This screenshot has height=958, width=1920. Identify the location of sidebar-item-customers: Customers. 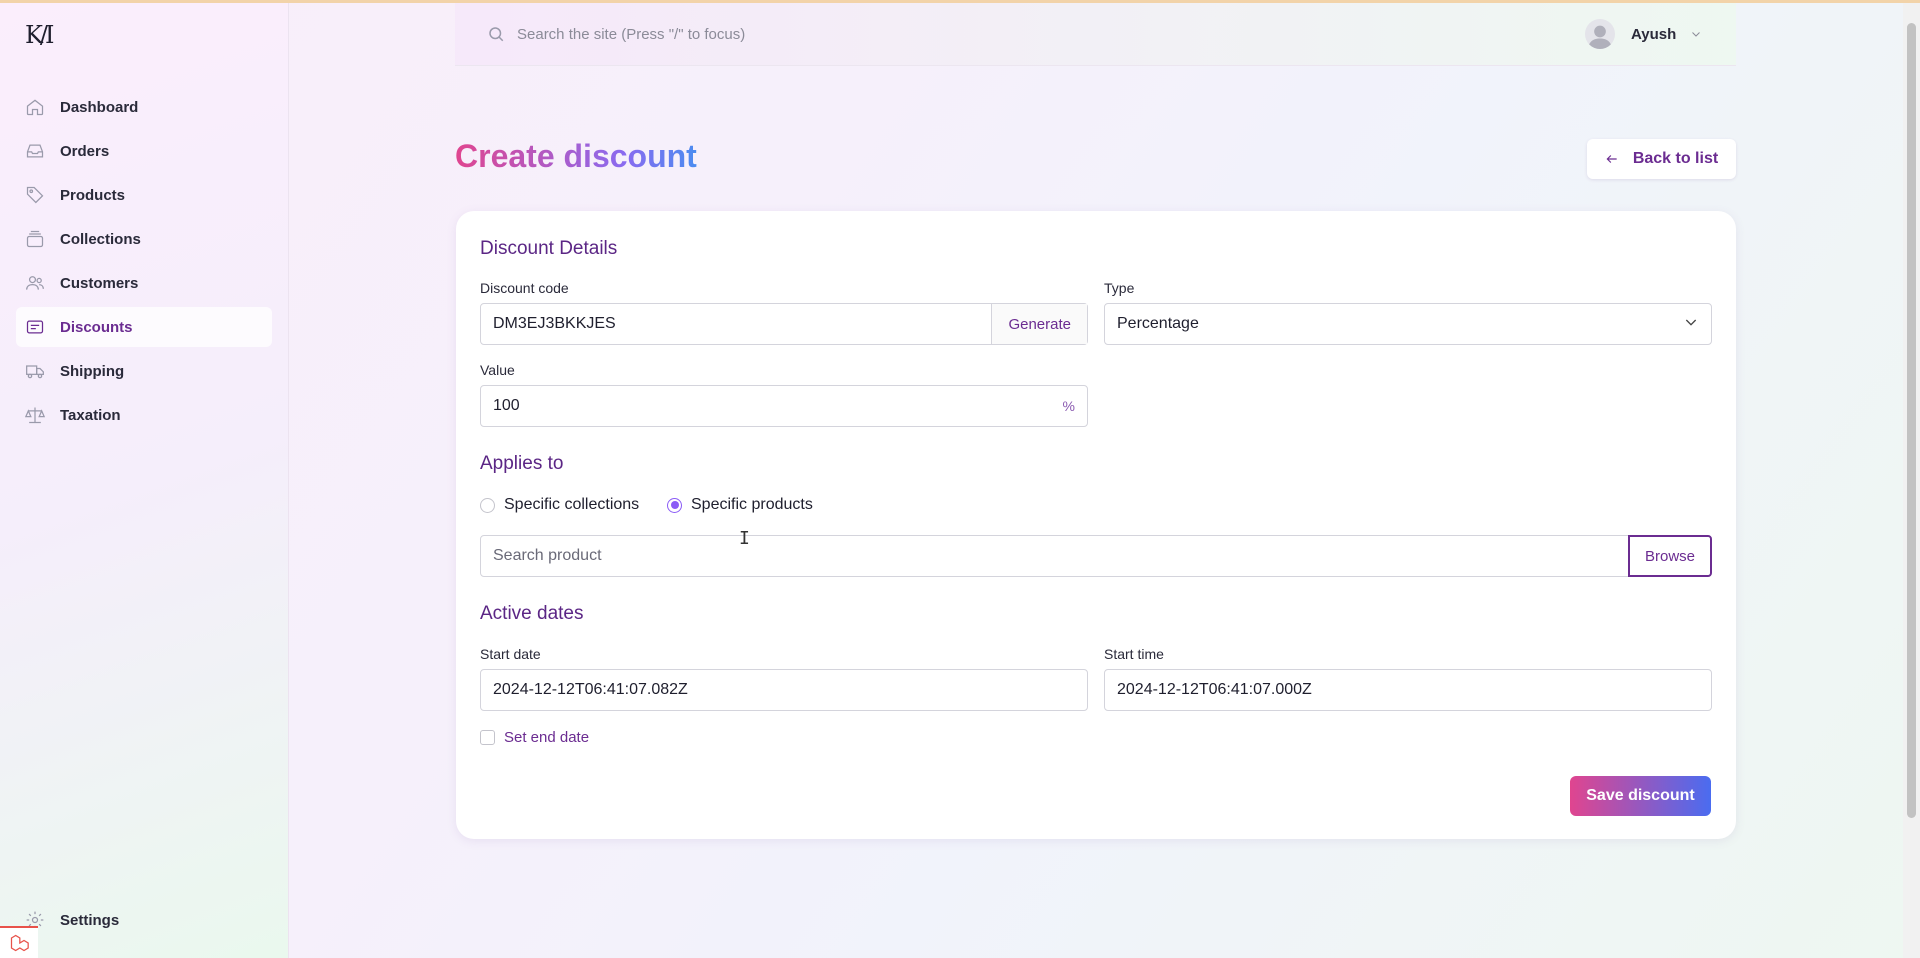
(144, 283).